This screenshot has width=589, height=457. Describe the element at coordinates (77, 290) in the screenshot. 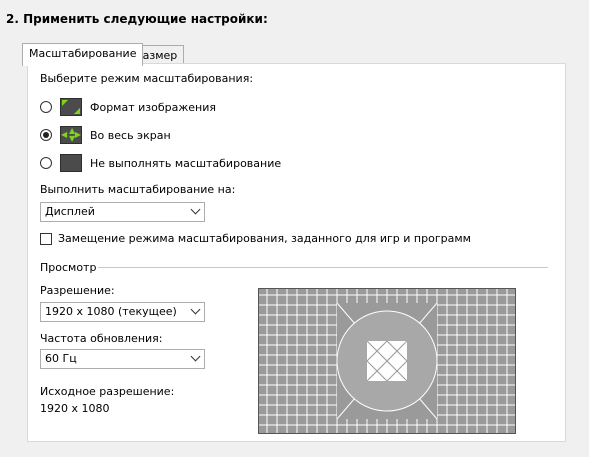

I see `resolution-label: Разрешение:` at that location.